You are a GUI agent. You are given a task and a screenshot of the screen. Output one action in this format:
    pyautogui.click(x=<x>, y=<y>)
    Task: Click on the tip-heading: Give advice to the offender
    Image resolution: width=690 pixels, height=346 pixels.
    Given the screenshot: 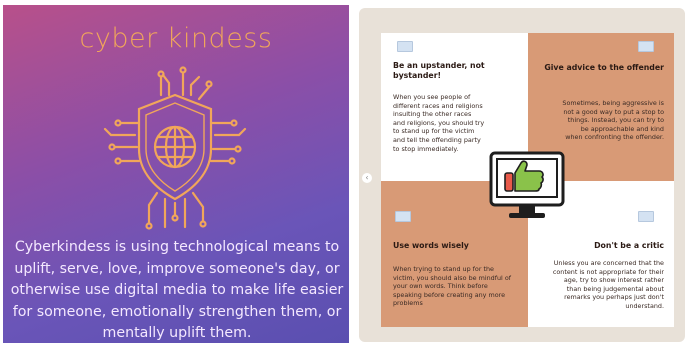 What is the action you would take?
    pyautogui.click(x=604, y=67)
    